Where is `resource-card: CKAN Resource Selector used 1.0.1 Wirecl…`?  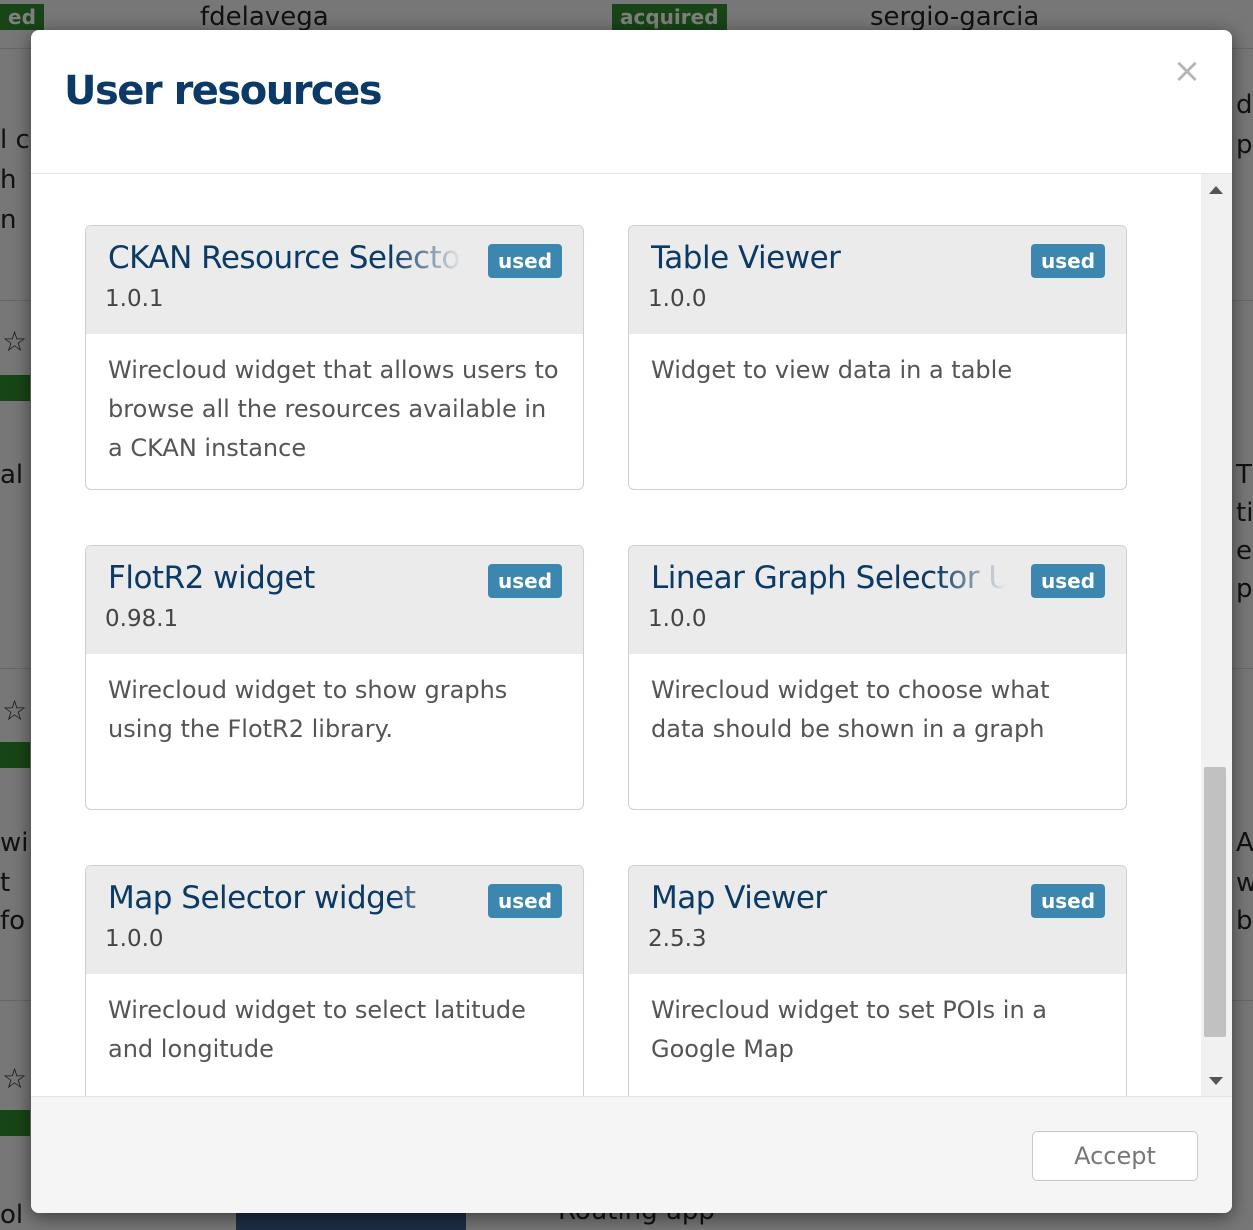
resource-card: CKAN Resource Selector used 1.0.1 Wirecl… is located at coordinates (334, 357).